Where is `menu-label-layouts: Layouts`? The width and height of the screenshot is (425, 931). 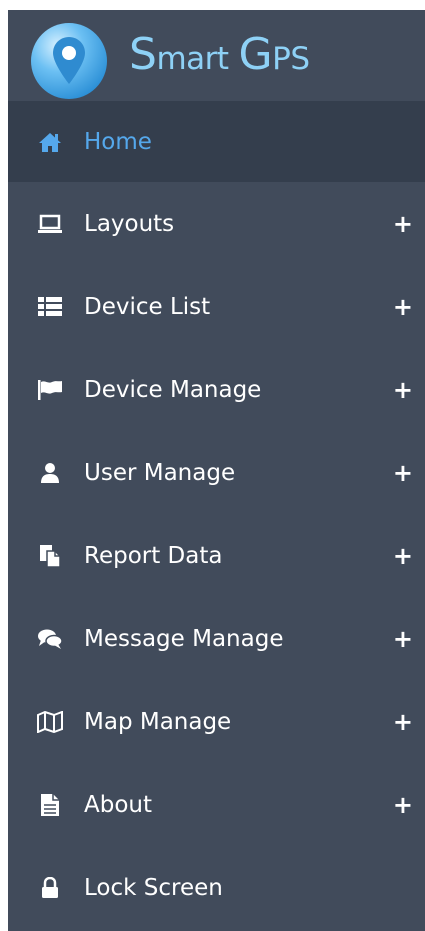
menu-label-layouts: Layouts is located at coordinates (129, 223).